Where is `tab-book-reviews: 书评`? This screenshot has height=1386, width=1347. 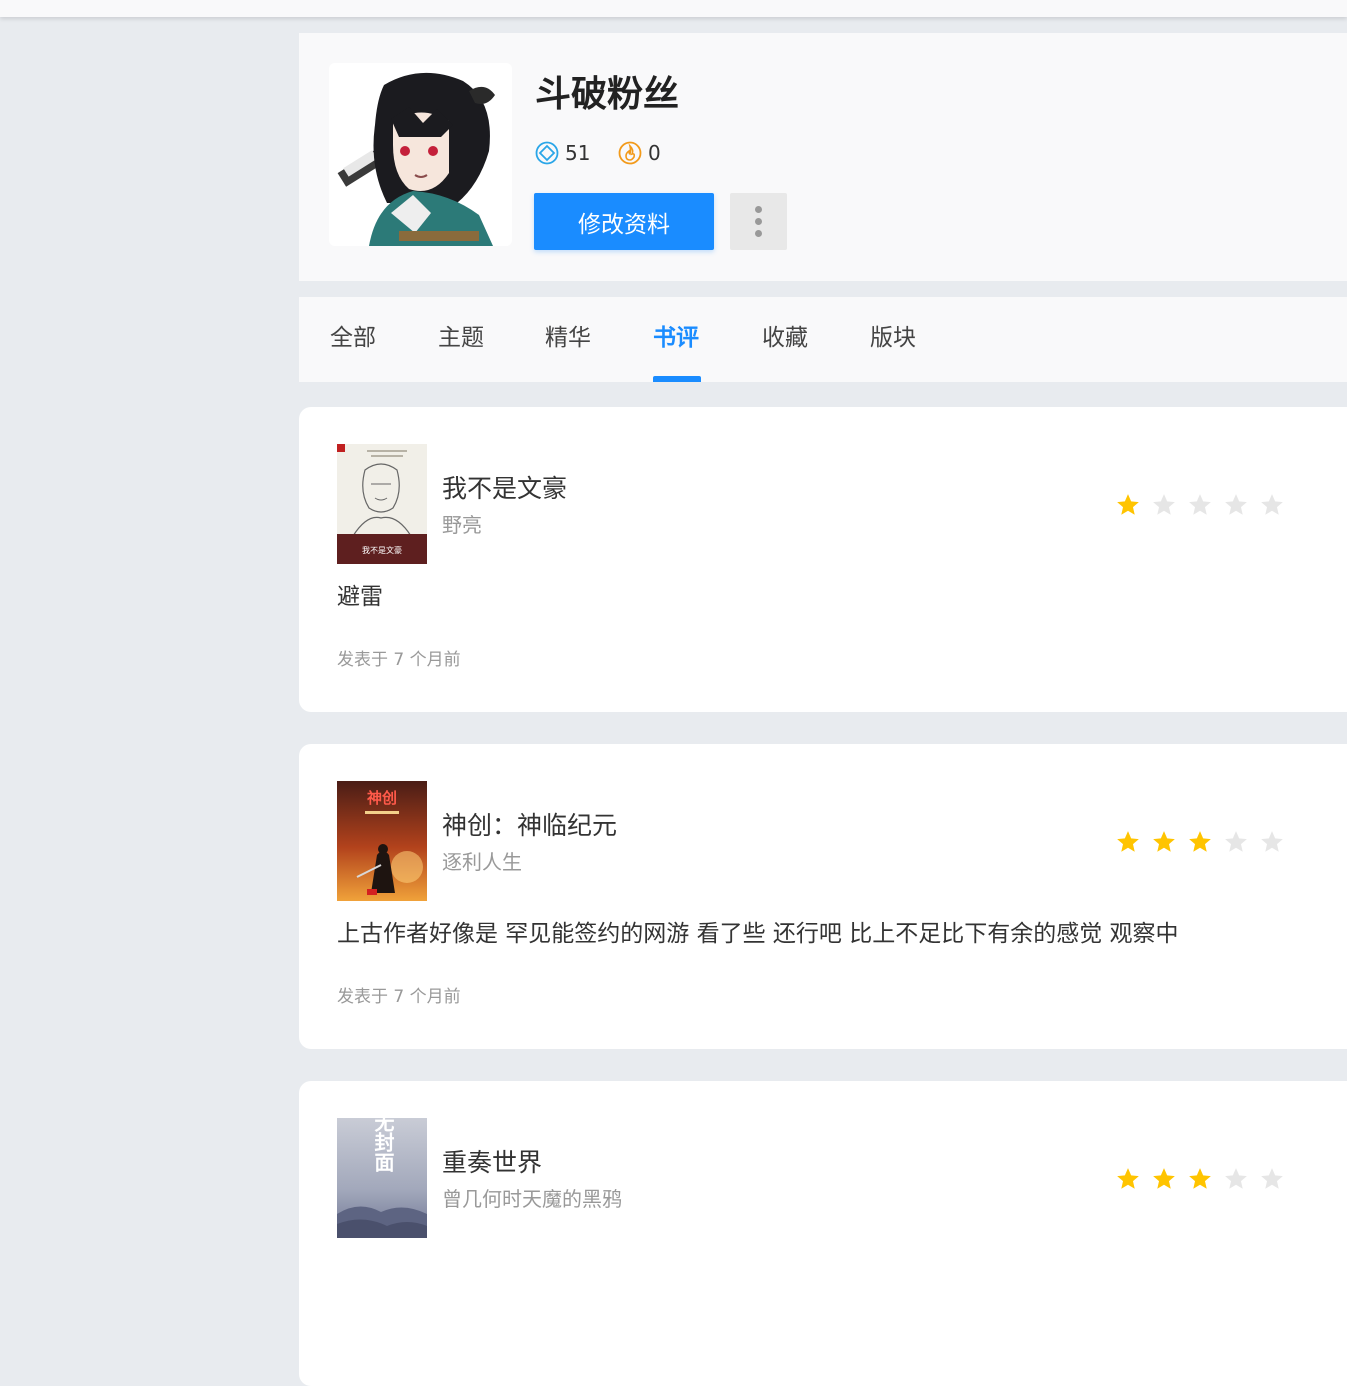
tab-book-reviews: 书评 is located at coordinates (676, 338).